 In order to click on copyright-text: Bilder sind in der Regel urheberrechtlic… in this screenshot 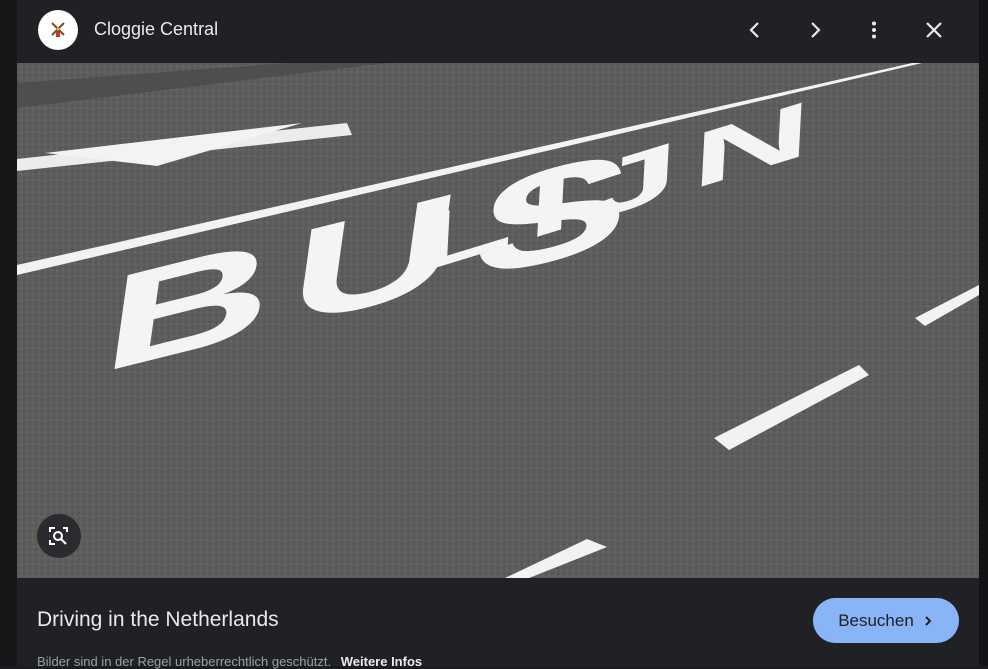, I will do `click(184, 661)`.